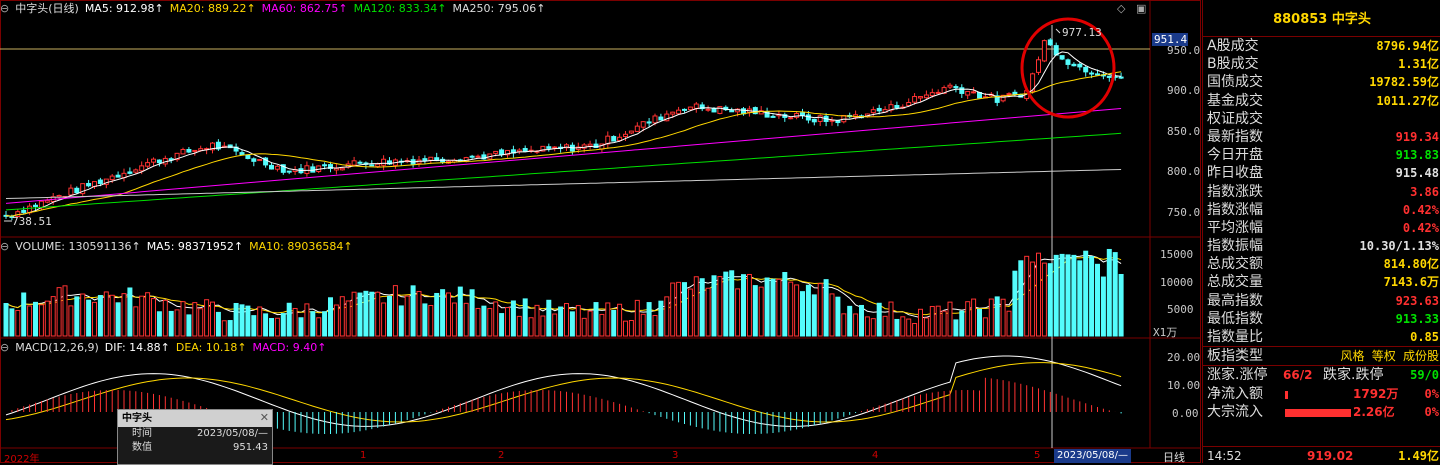 This screenshot has height=465, width=1440. I want to click on high-price-pointer, so click(1058, 31).